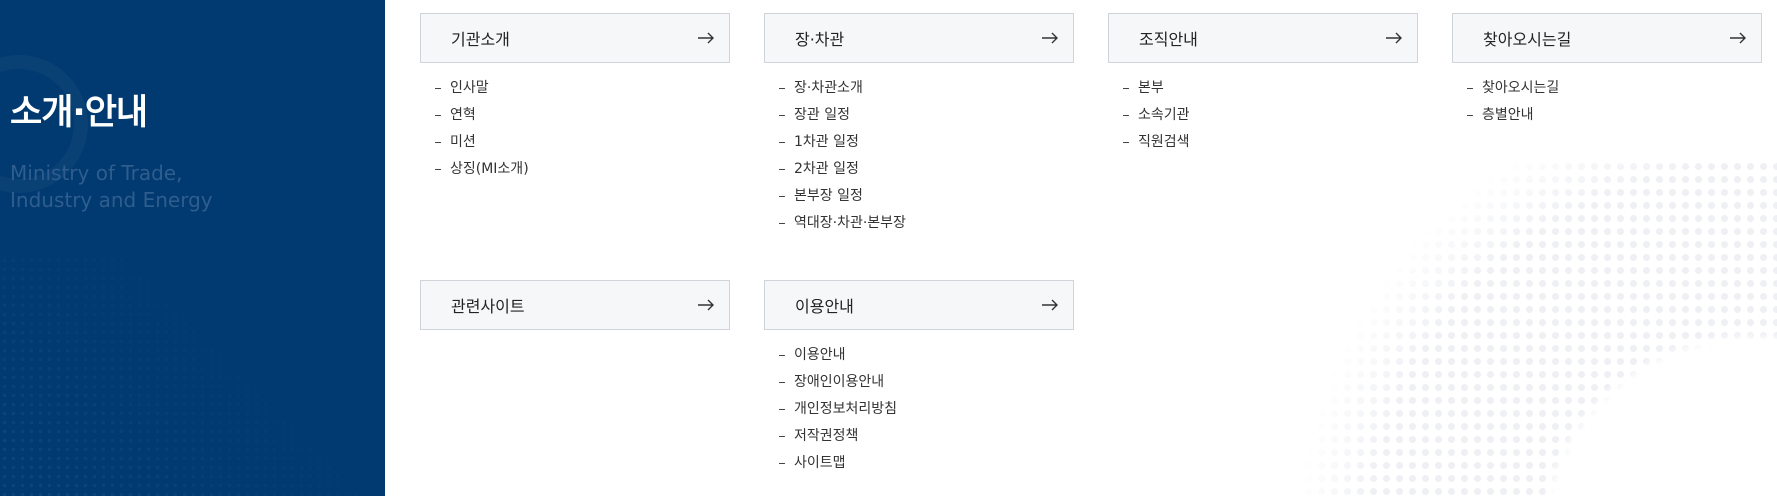 Image resolution: width=1777 pixels, height=496 pixels. What do you see at coordinates (1263, 88) in the screenshot?
I see `list-item-headquarters: 본부` at bounding box center [1263, 88].